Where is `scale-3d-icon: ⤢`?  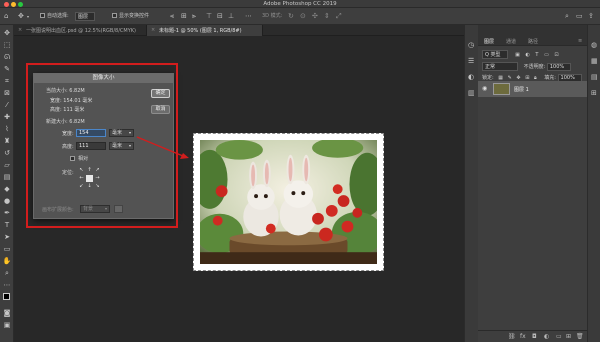
scale-3d-icon: ⤢ is located at coordinates (339, 16).